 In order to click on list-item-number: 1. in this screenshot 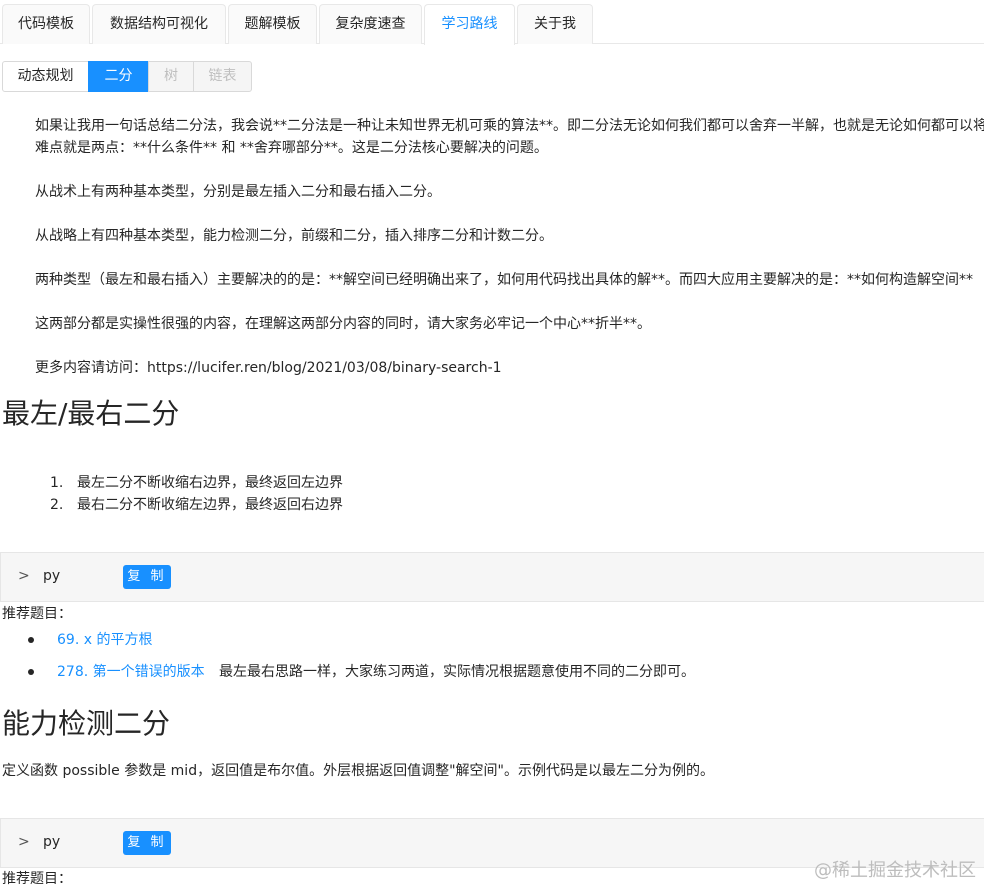, I will do `click(56, 483)`.